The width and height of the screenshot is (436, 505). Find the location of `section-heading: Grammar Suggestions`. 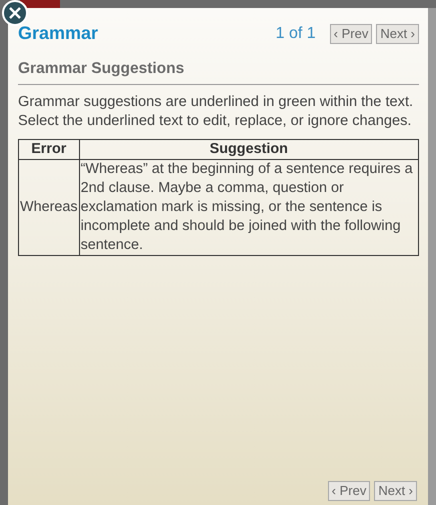

section-heading: Grammar Suggestions is located at coordinates (218, 71).